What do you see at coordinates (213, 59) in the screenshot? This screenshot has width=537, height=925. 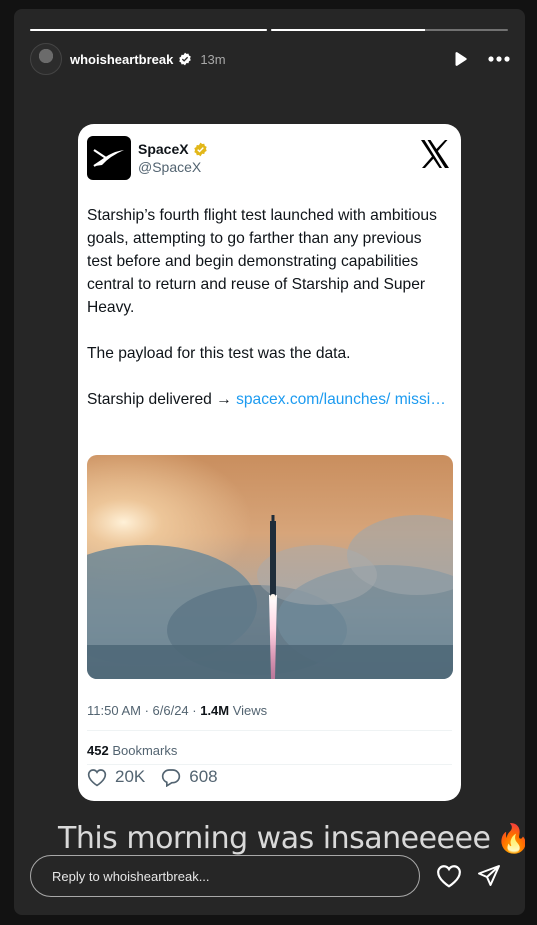 I see `post-time: 13m` at bounding box center [213, 59].